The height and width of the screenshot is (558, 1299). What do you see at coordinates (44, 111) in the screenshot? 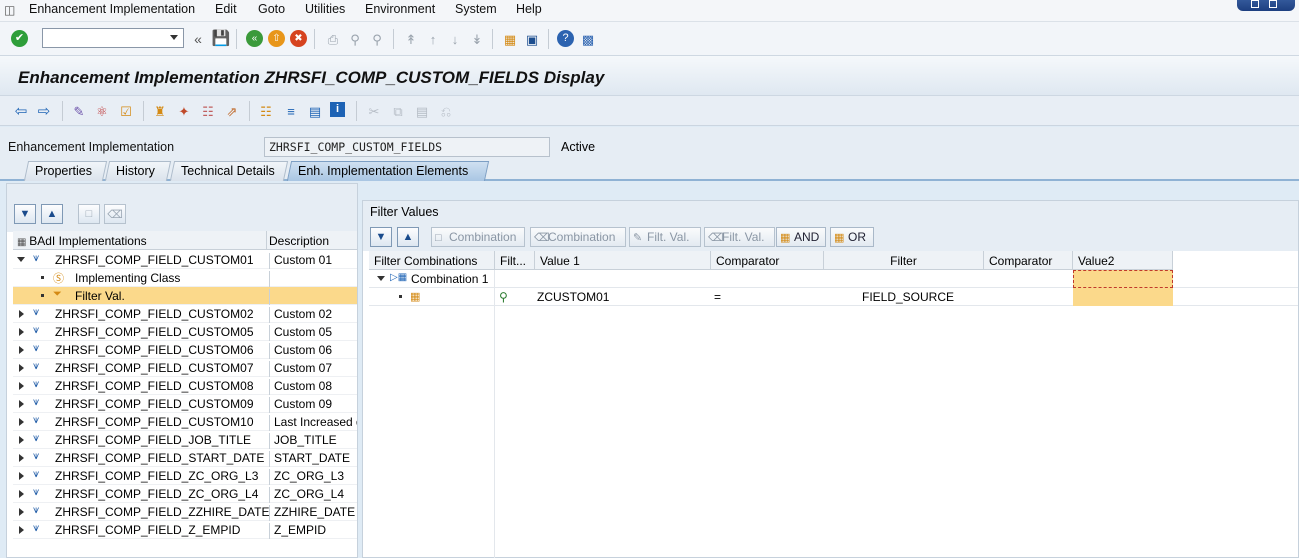
I see `arrow-right-icon: ⇨` at bounding box center [44, 111].